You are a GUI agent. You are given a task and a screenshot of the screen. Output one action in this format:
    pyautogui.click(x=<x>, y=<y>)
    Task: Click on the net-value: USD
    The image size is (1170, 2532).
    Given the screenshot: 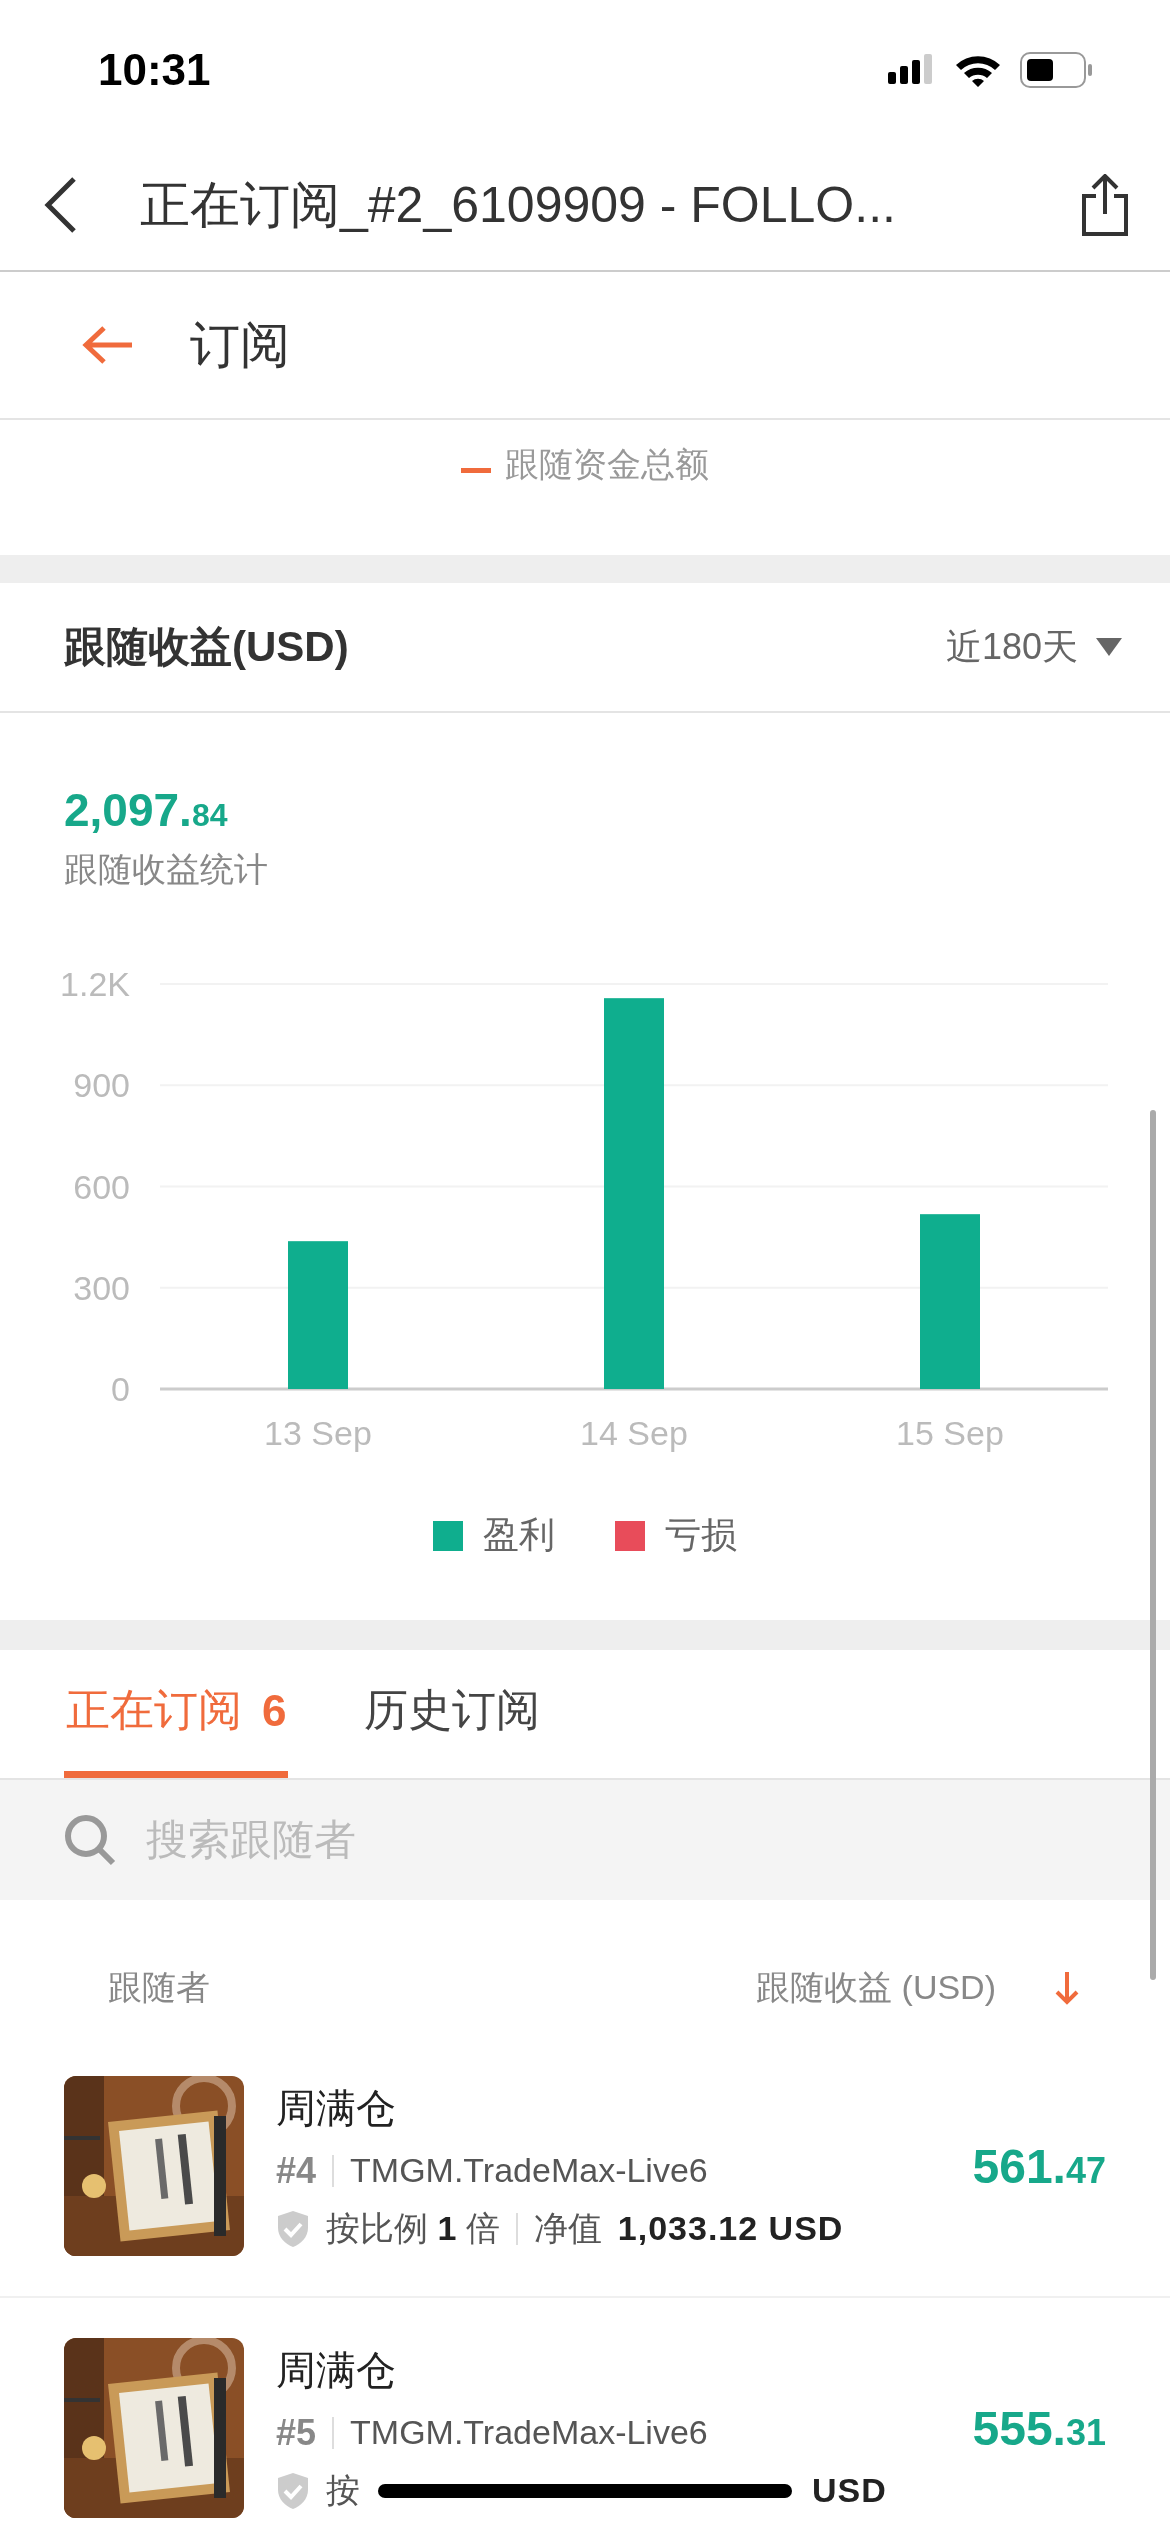 What is the action you would take?
    pyautogui.click(x=849, y=2490)
    